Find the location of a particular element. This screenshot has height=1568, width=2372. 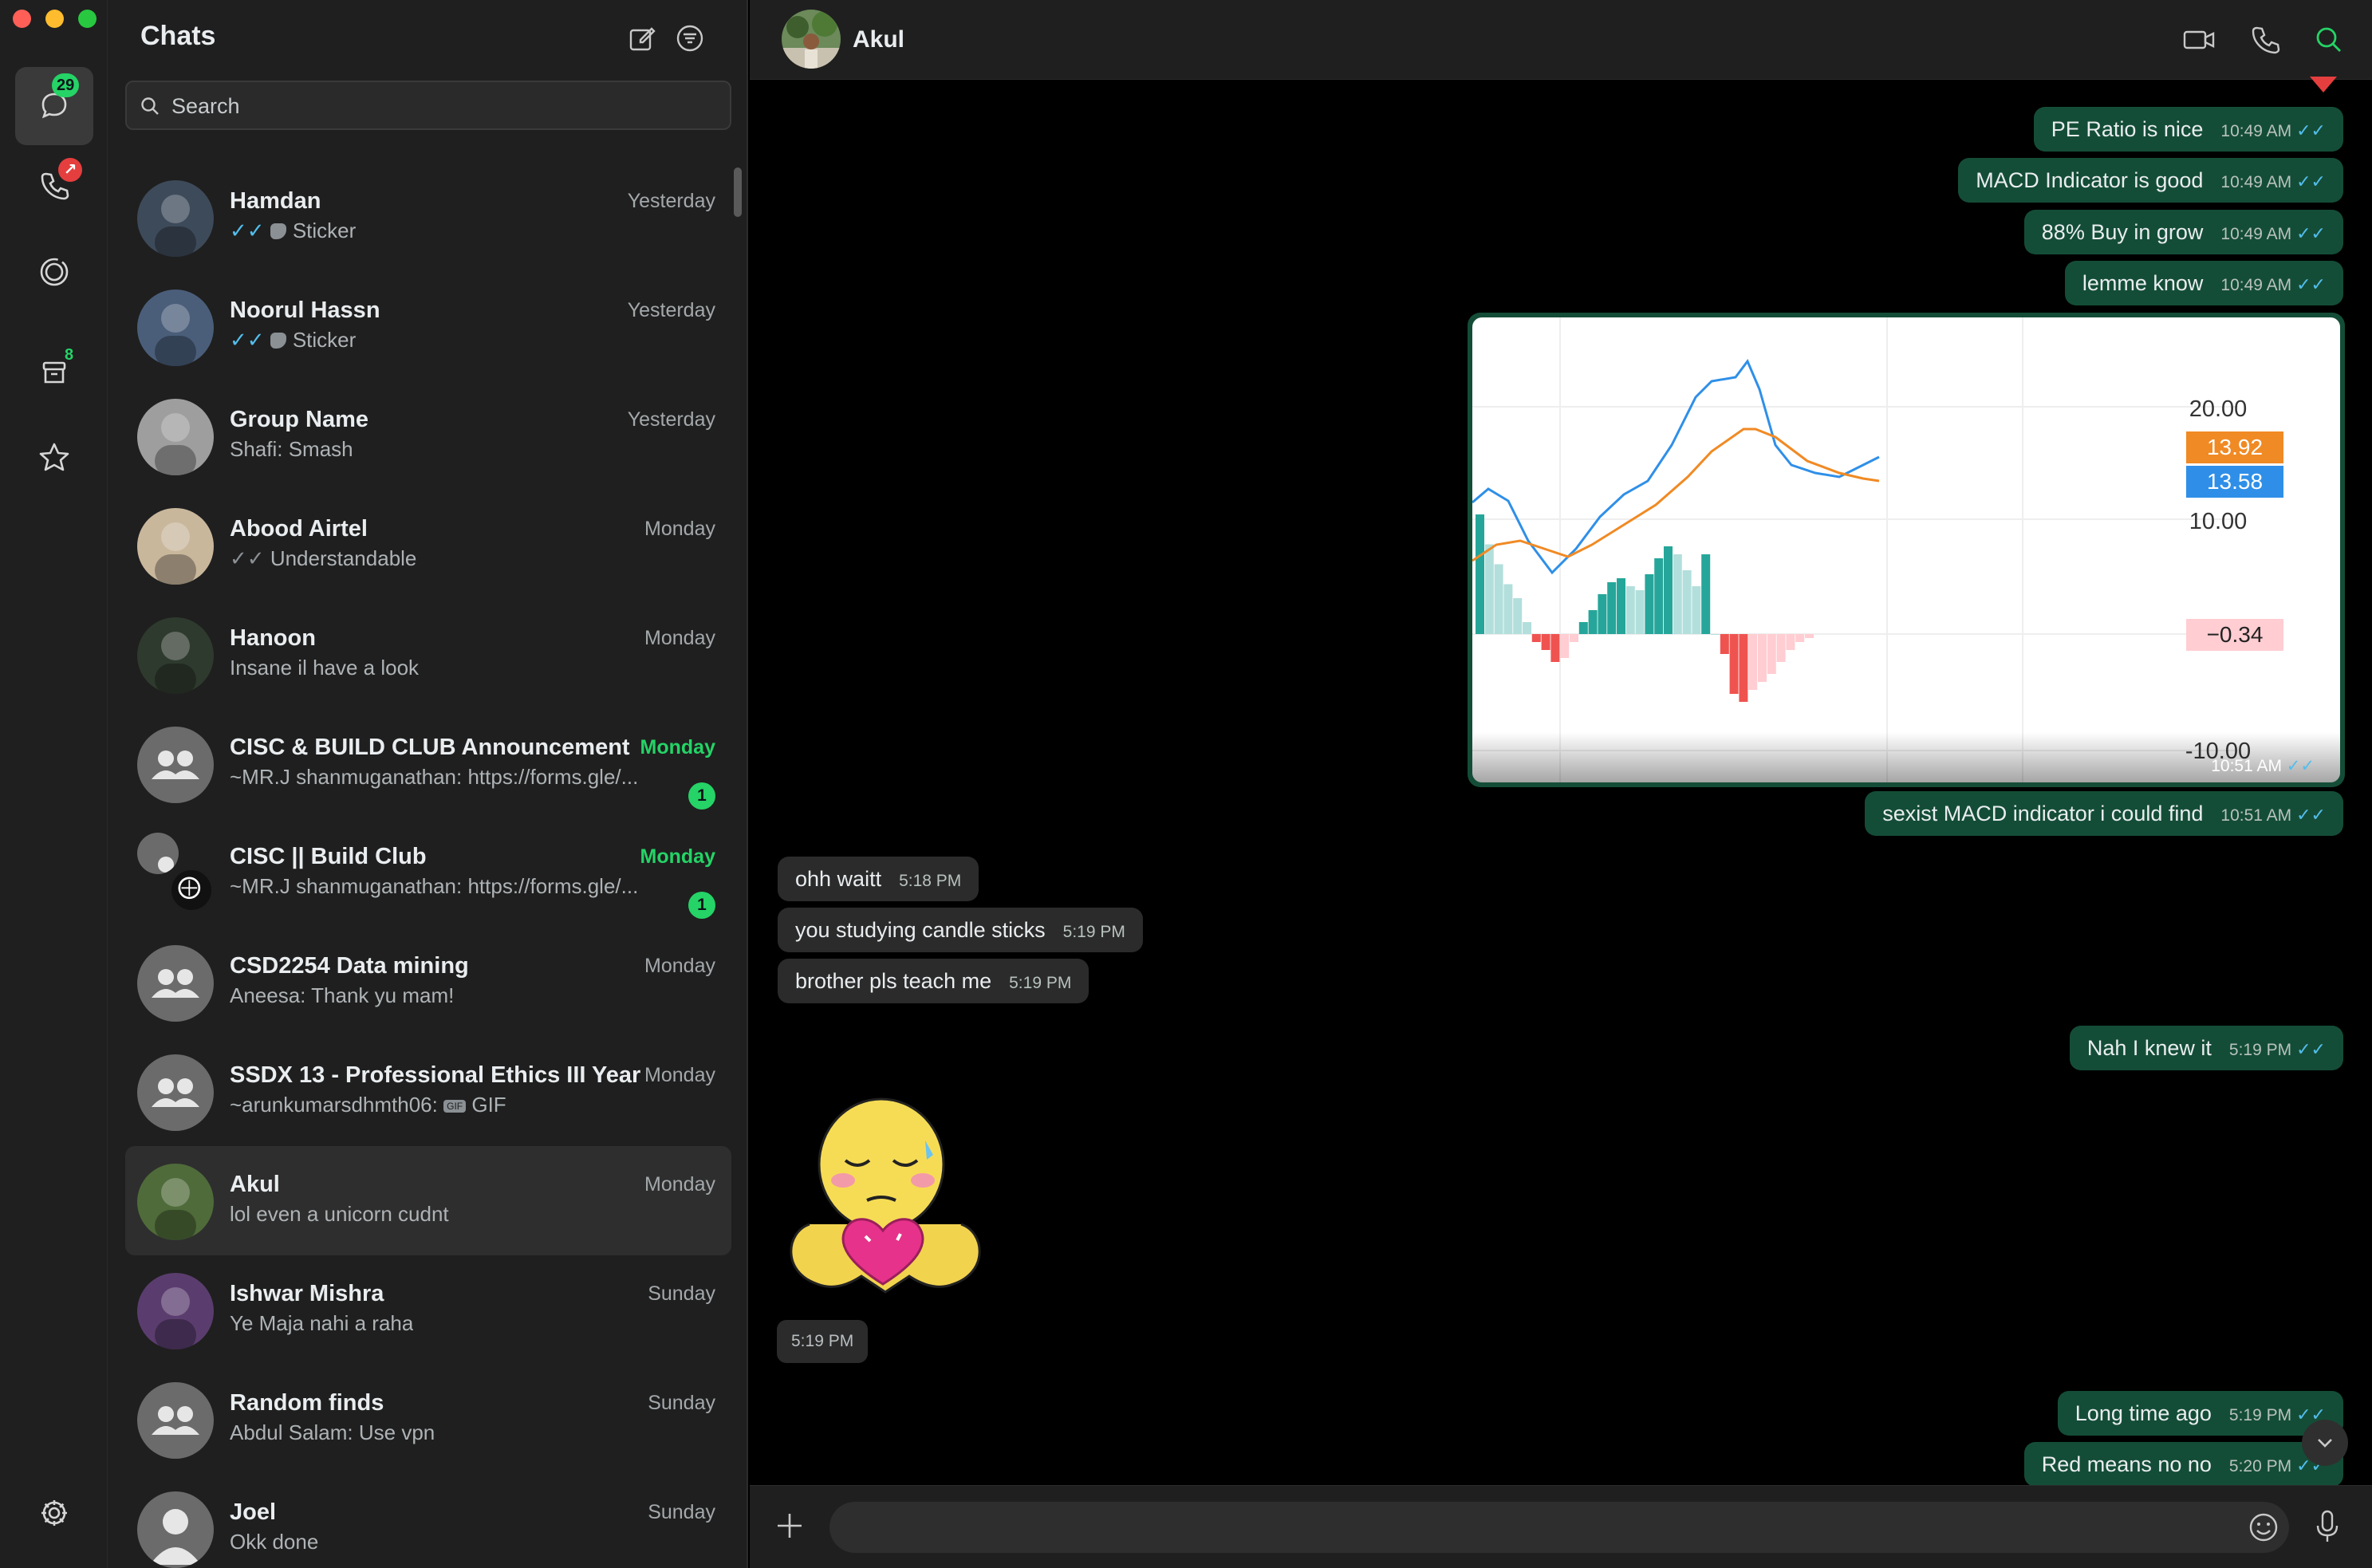

rail-chats-button: 29 is located at coordinates (54, 106).